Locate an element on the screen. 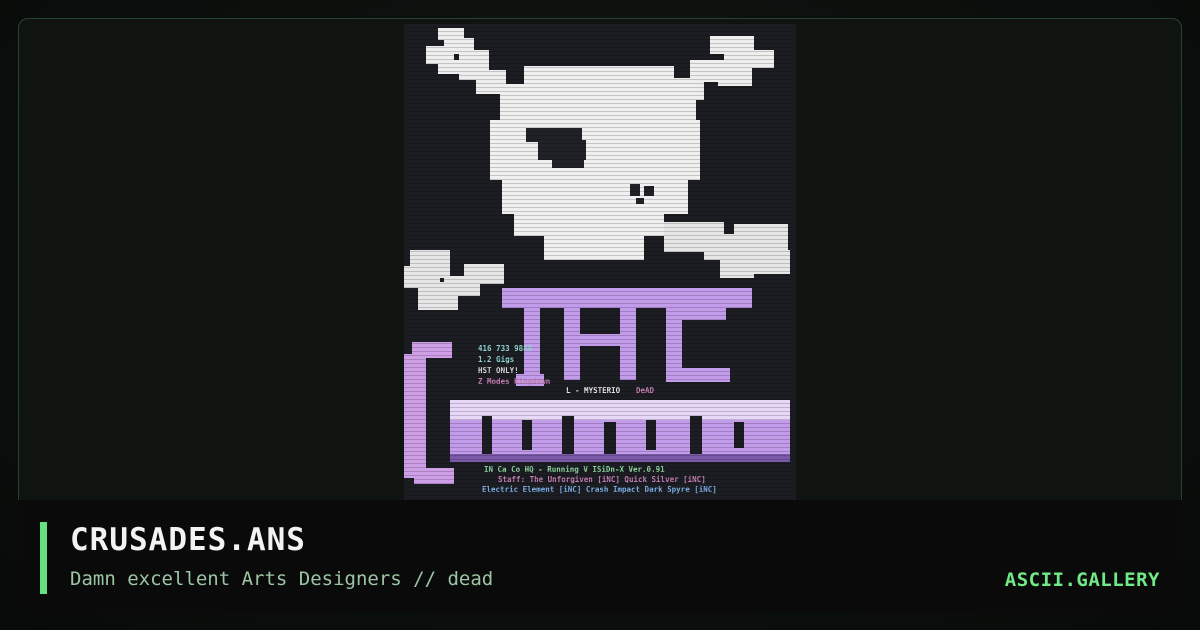 The width and height of the screenshot is (1200, 630). art-info-phone: 416 733 9880 is located at coordinates (505, 348).